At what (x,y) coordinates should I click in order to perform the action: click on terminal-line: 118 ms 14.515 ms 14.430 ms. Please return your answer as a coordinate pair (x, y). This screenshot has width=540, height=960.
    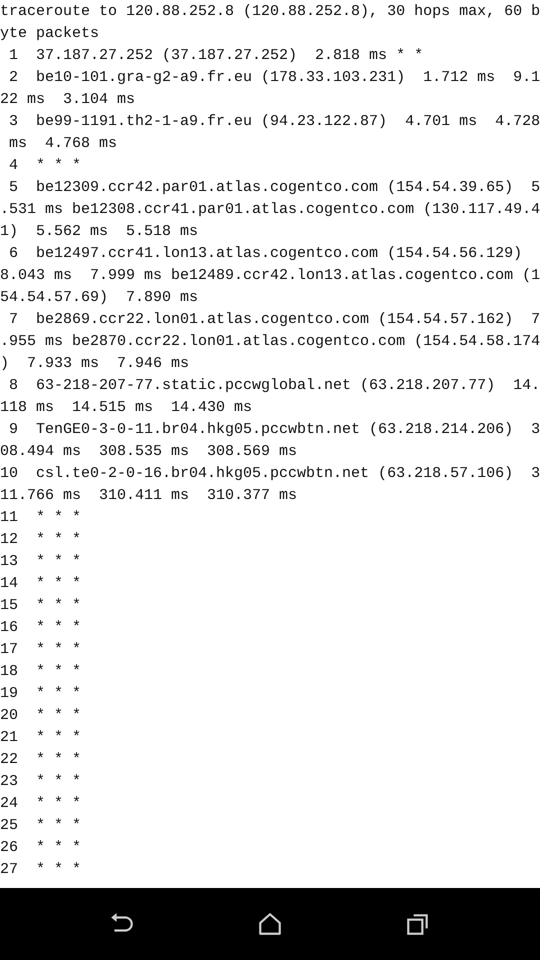
    Looking at the image, I should click on (126, 408).